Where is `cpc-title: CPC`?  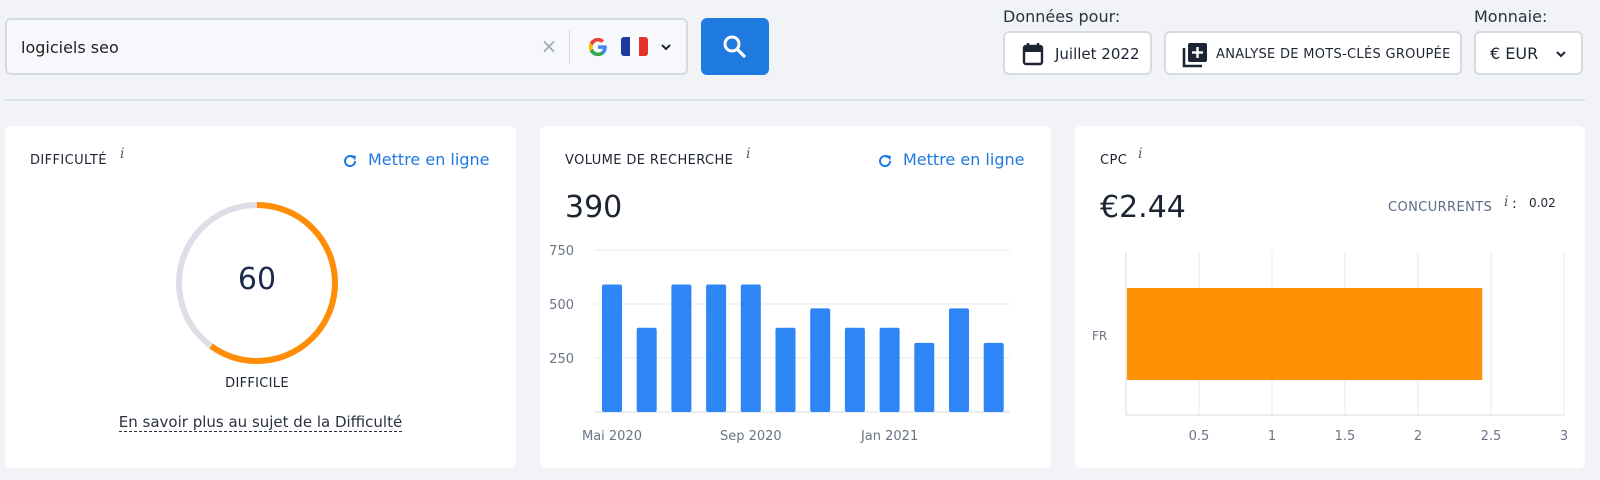 cpc-title: CPC is located at coordinates (1114, 160).